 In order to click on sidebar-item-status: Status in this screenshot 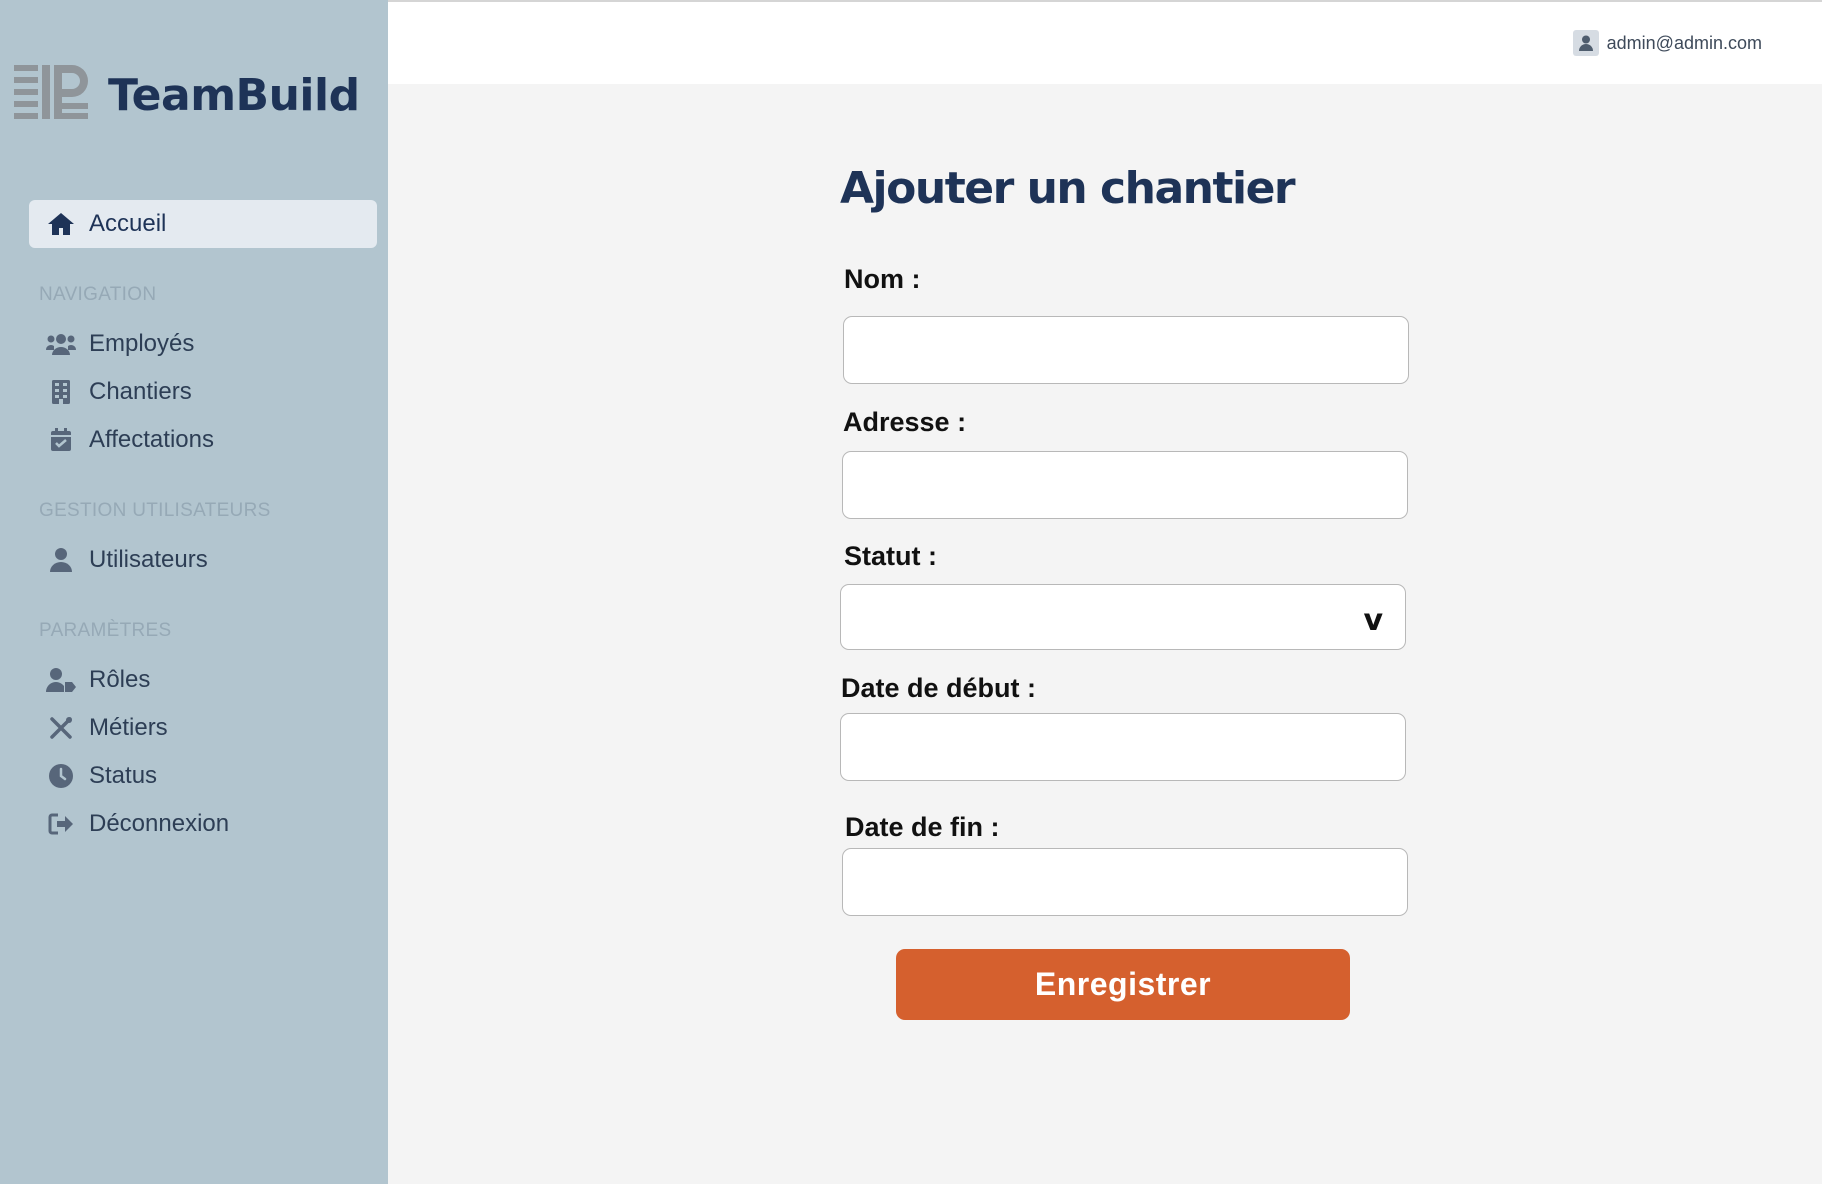, I will do `click(203, 776)`.